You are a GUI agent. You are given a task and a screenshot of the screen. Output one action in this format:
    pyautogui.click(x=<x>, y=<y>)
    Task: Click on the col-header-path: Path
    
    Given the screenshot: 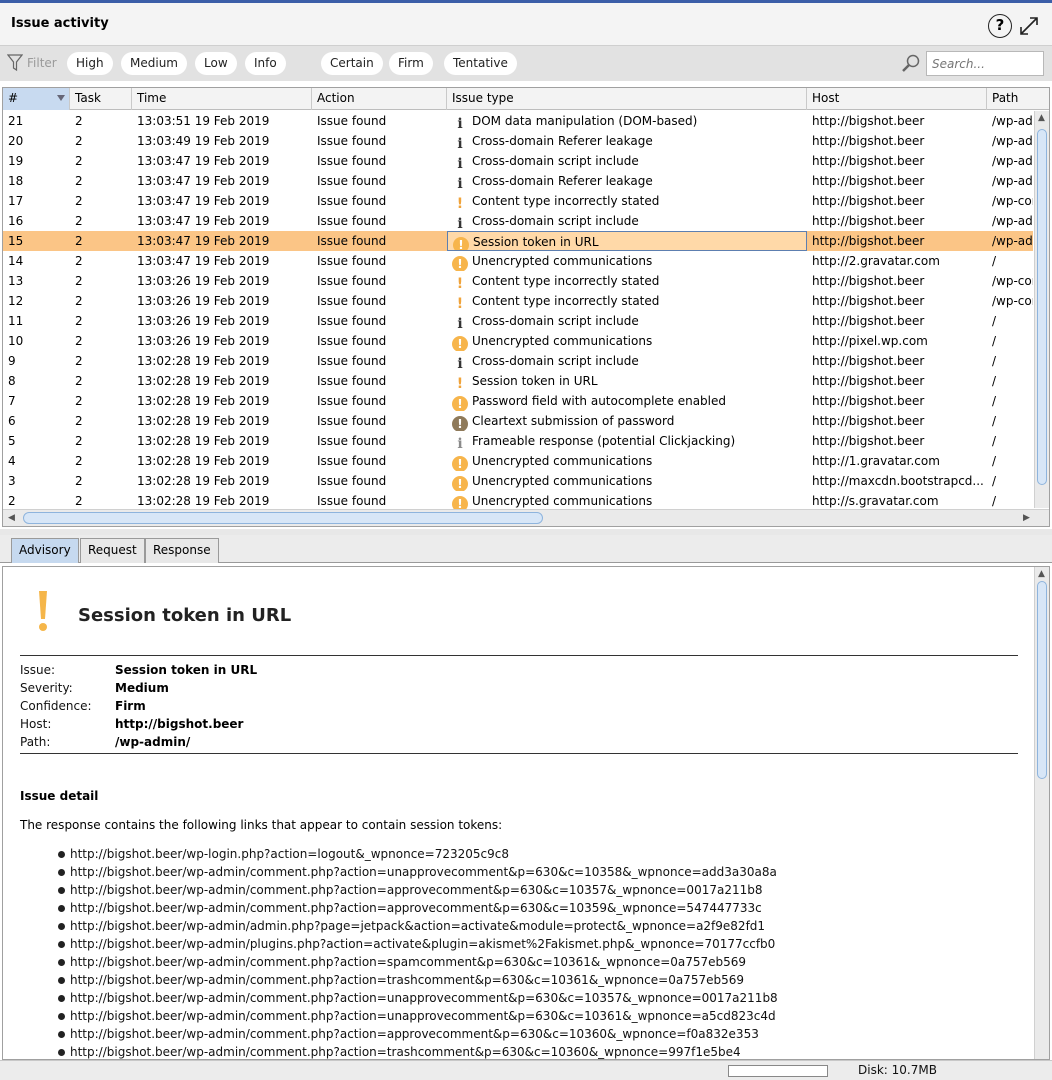 What is the action you would take?
    pyautogui.click(x=1018, y=99)
    